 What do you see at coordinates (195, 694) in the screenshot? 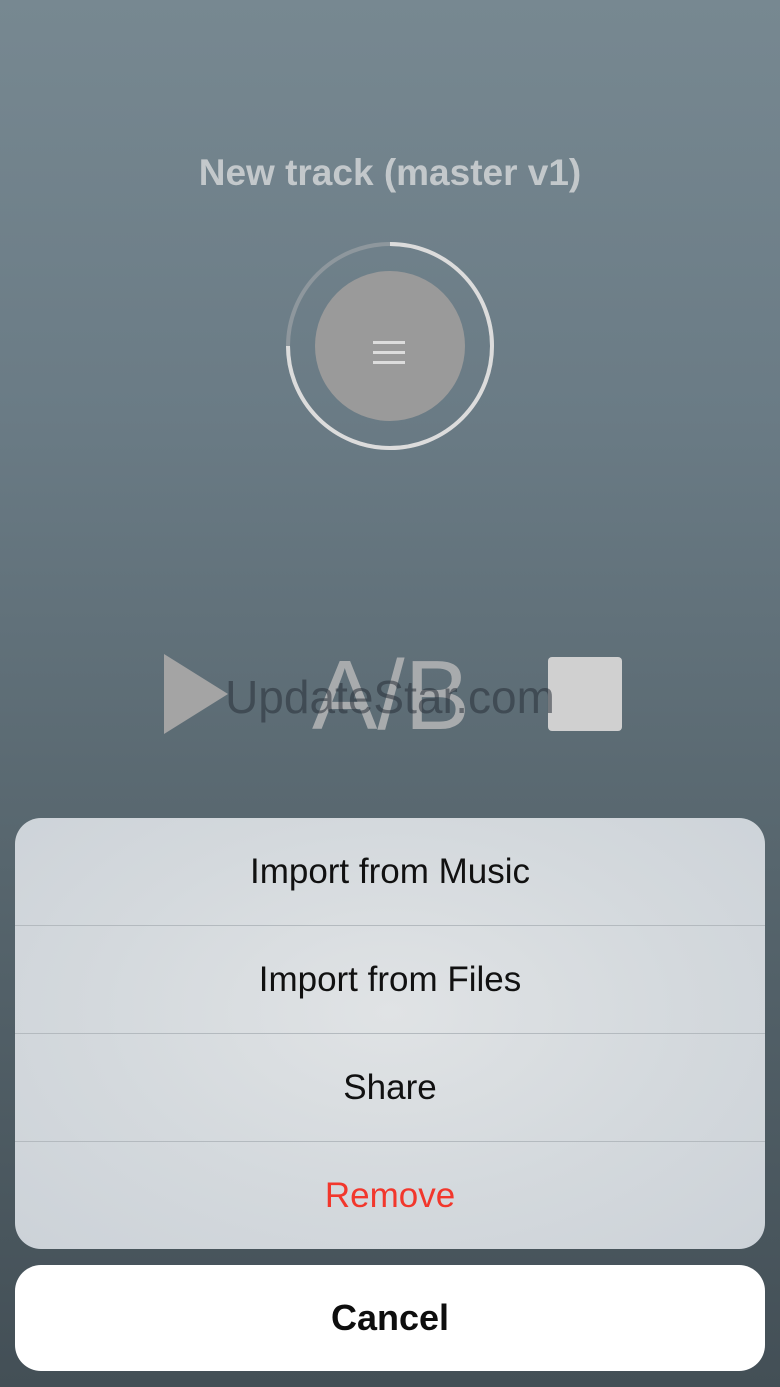
I see `play-icon` at bounding box center [195, 694].